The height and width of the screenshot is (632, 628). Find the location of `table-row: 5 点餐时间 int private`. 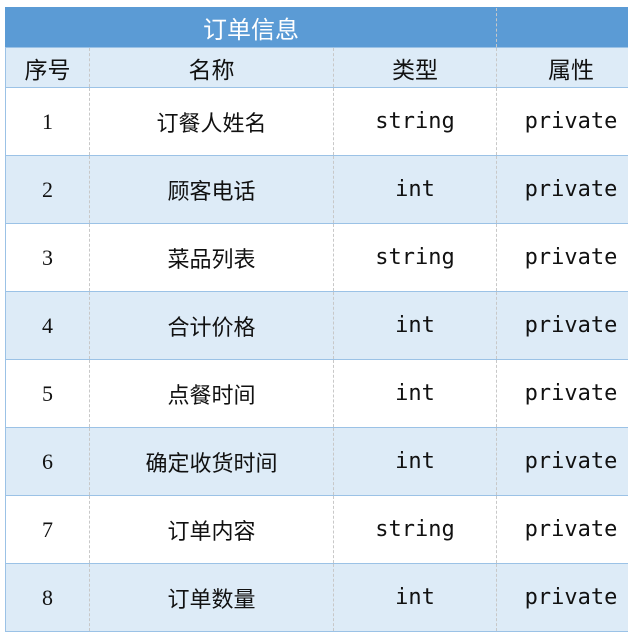

table-row: 5 点餐时间 int private is located at coordinates (317, 394).